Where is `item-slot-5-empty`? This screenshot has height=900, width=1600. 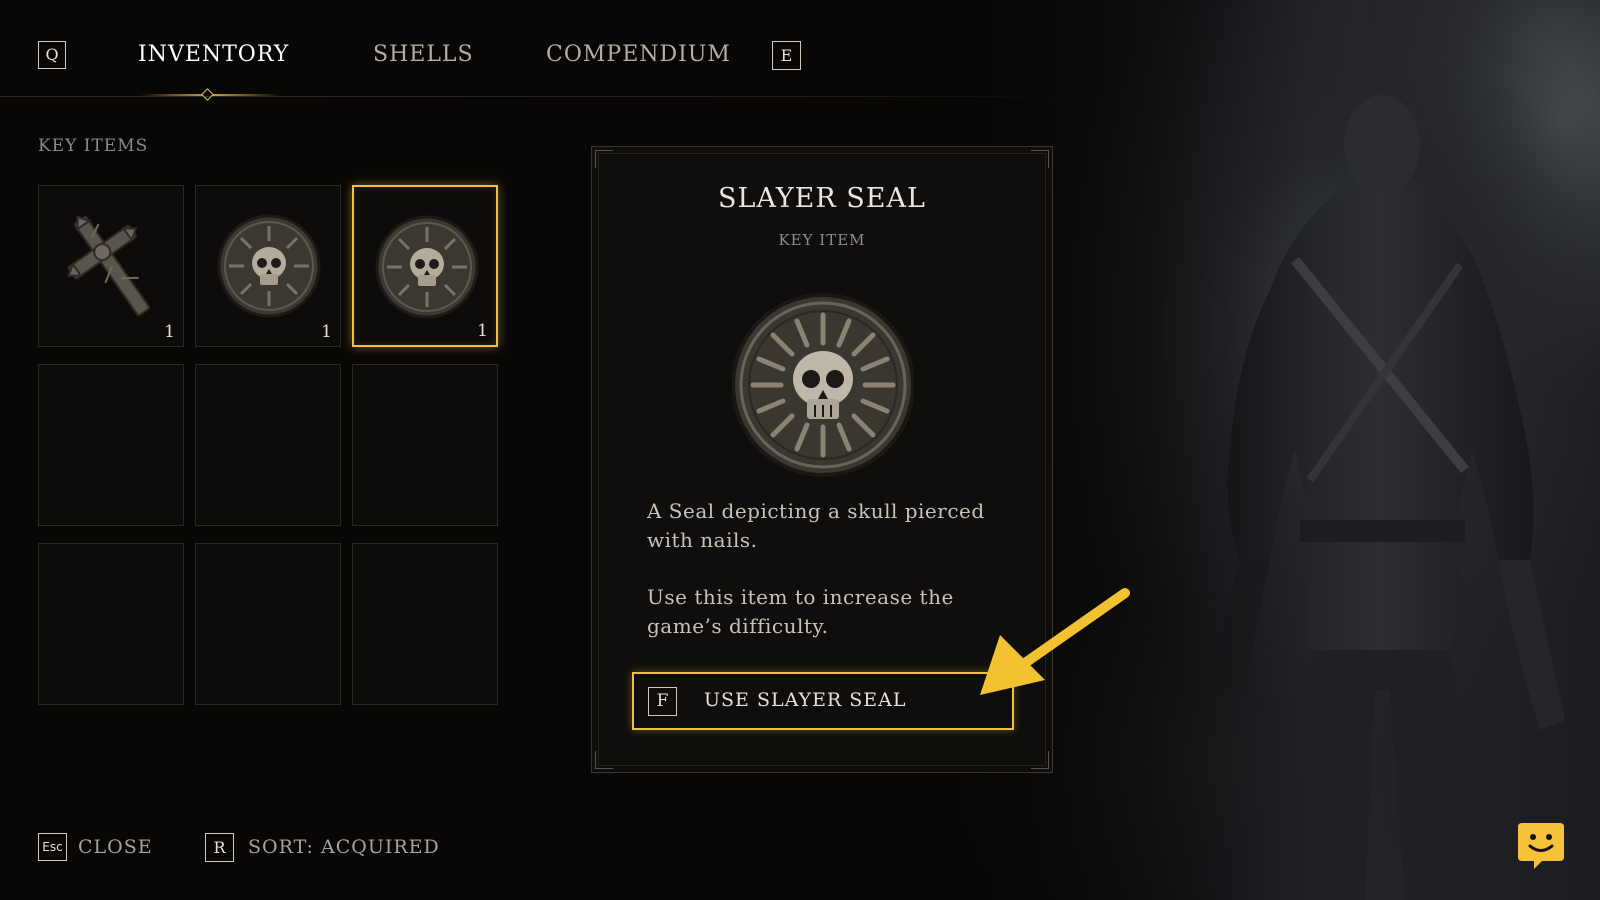
item-slot-5-empty is located at coordinates (268, 445).